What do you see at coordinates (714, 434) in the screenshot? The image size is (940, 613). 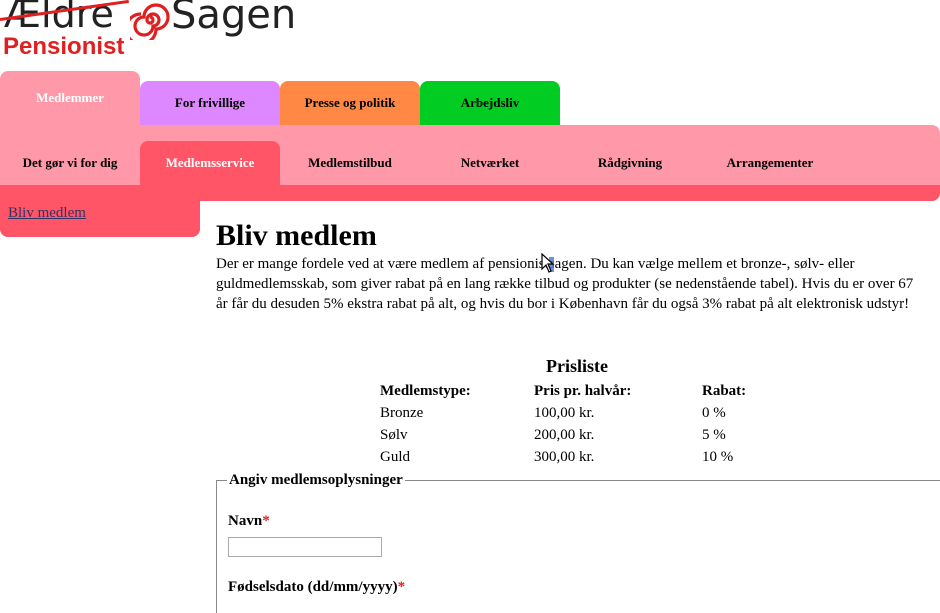 I see `cell-discount: 5 %` at bounding box center [714, 434].